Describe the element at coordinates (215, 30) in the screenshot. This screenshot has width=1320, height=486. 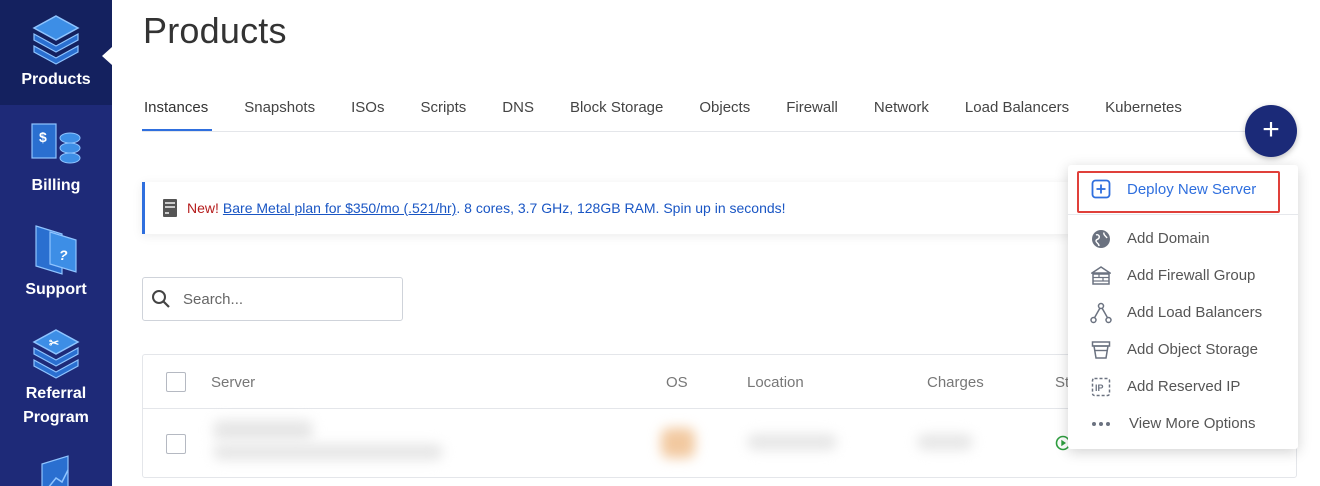
I see `page-title: Products` at that location.